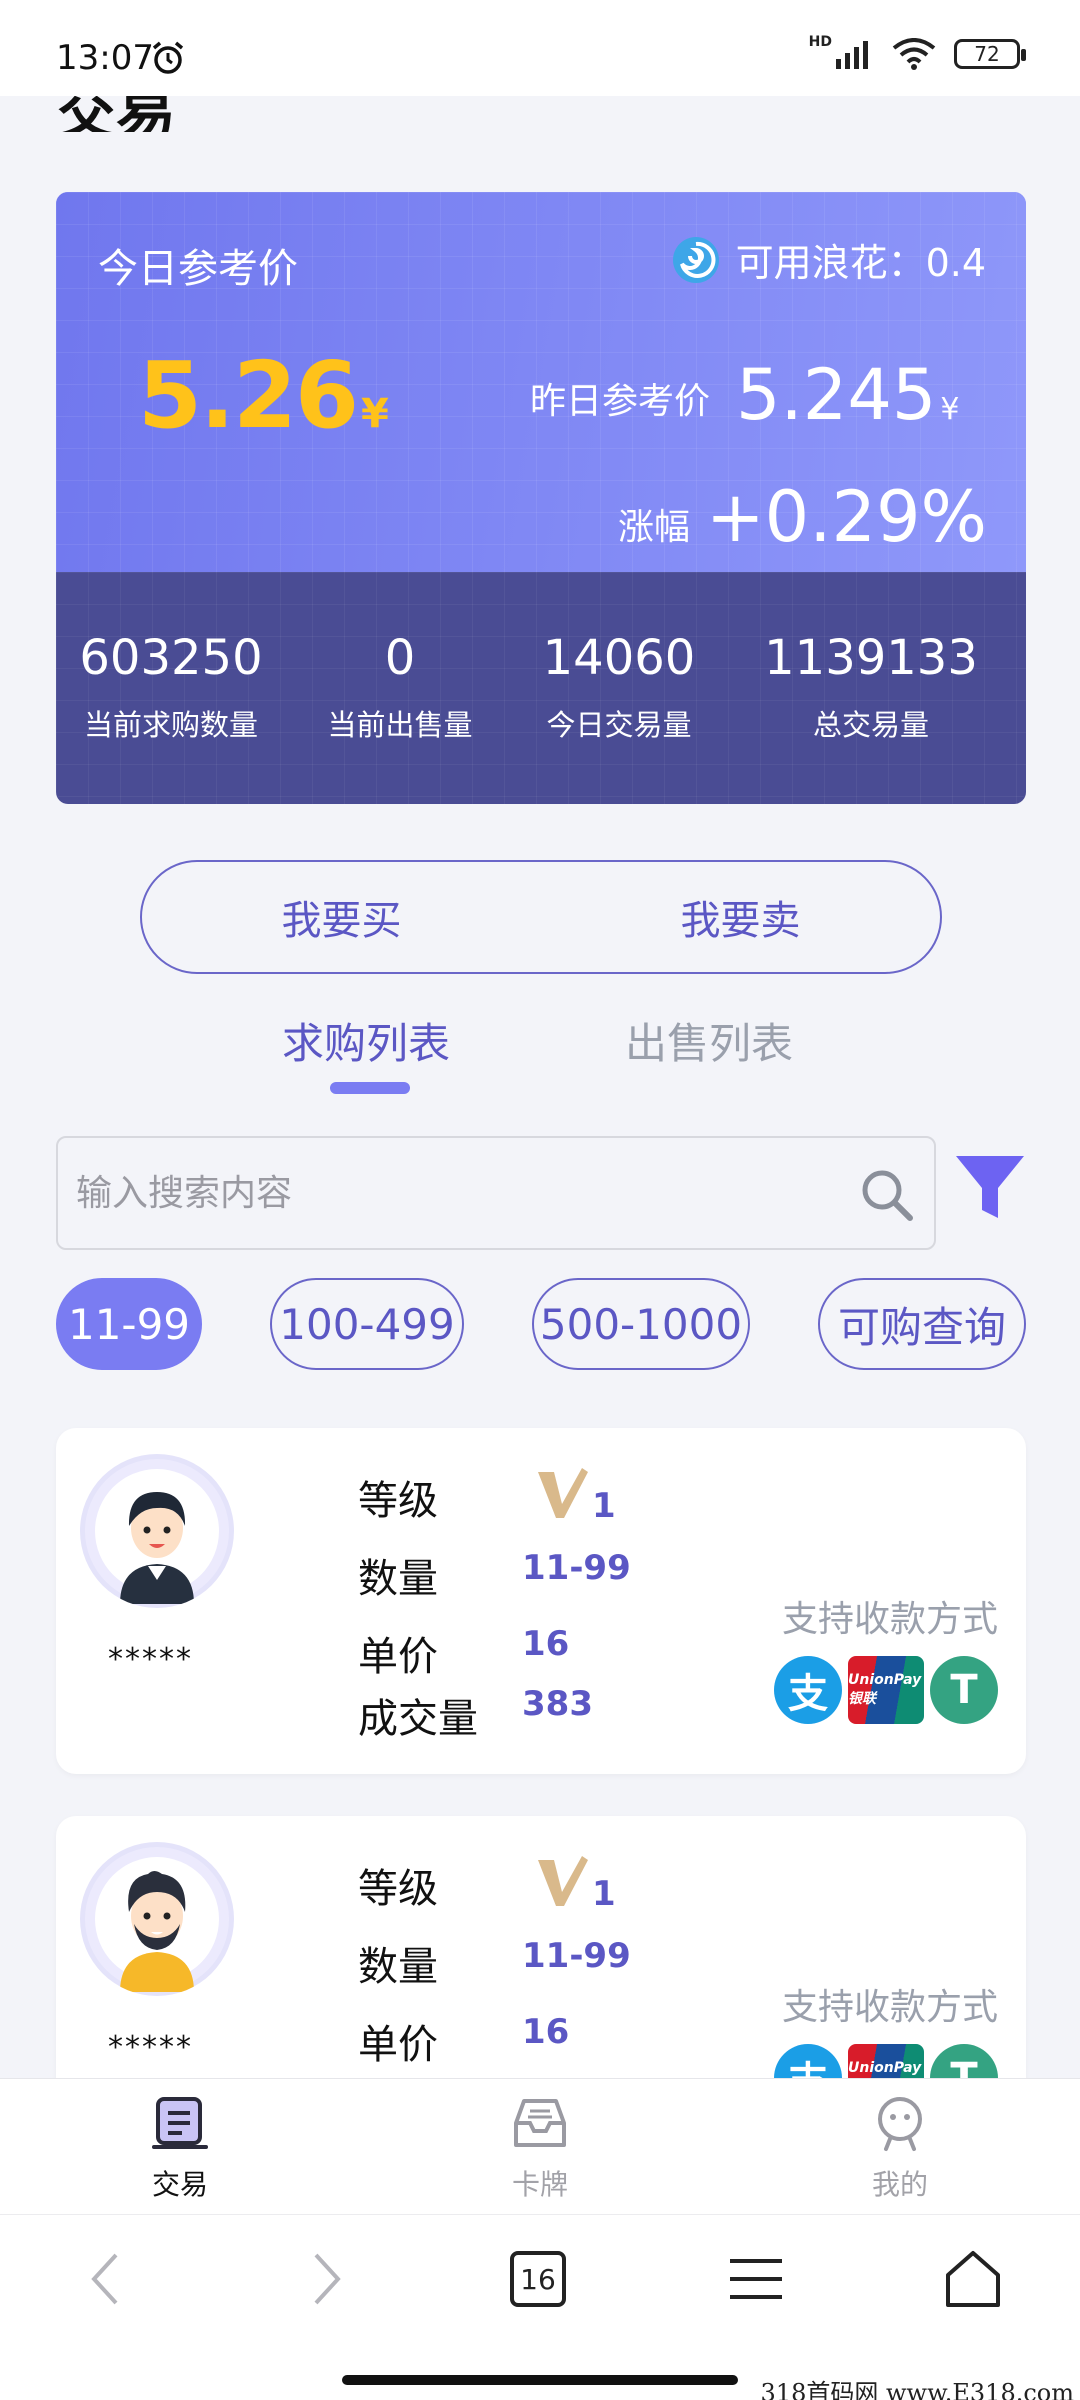 The height and width of the screenshot is (2400, 1080). What do you see at coordinates (641, 1324) in the screenshot?
I see `chip-500-1000: 500-1000` at bounding box center [641, 1324].